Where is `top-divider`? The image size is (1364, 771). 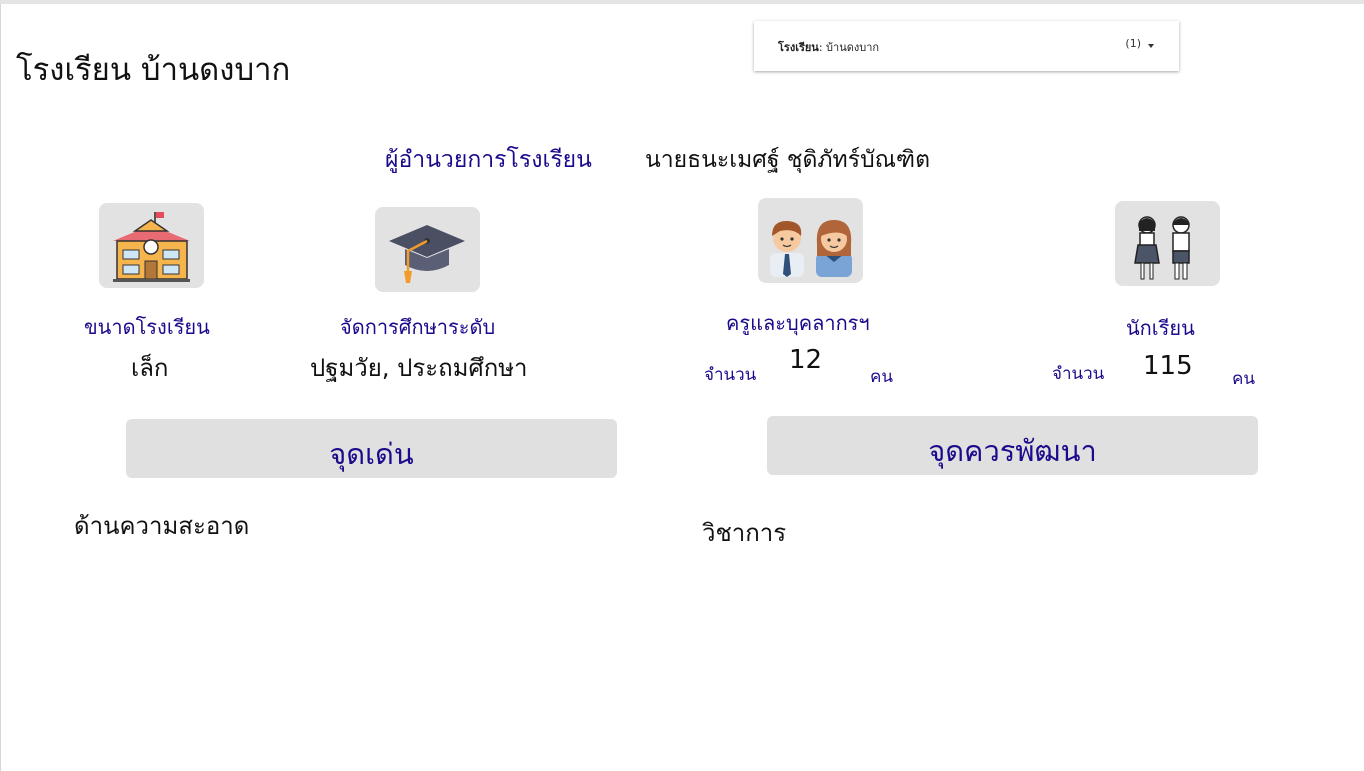
top-divider is located at coordinates (682, 2).